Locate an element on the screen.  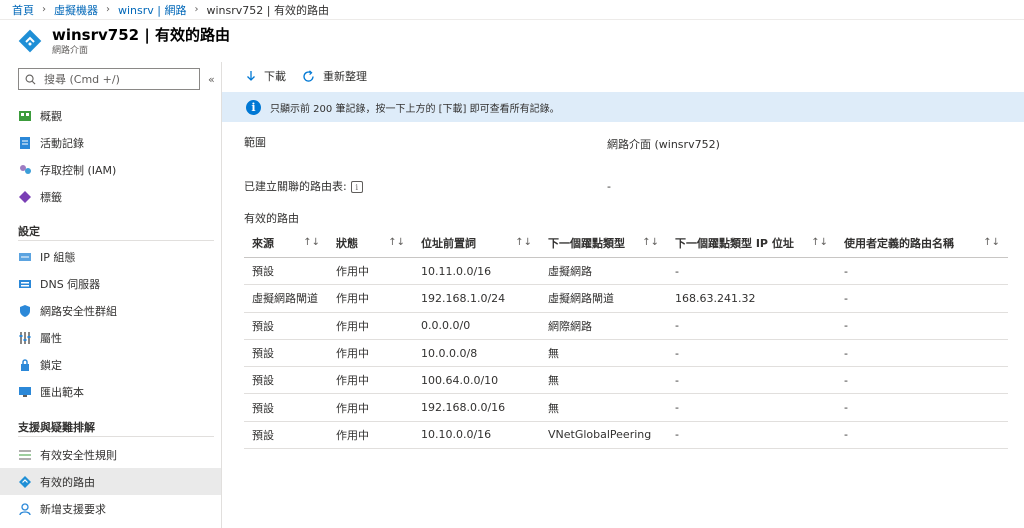
sidebar-item-label: 有效安全性規則 is located at coordinates (78, 455).